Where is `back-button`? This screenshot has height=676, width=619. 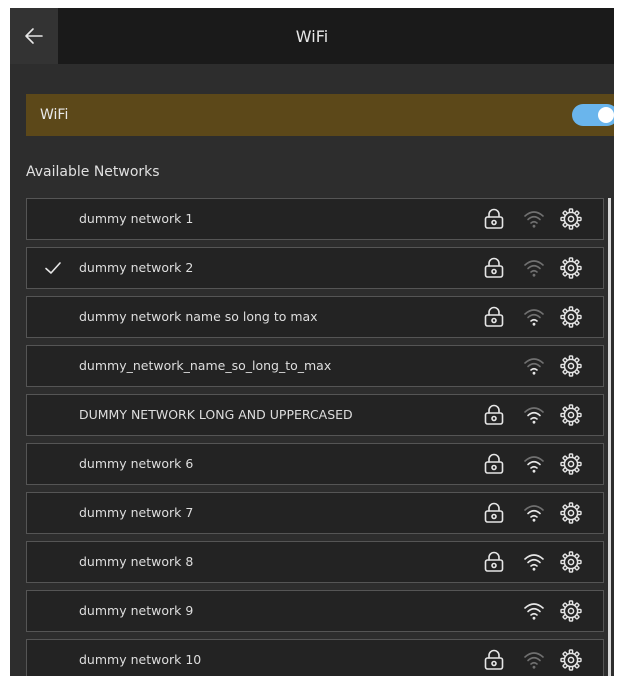 back-button is located at coordinates (34, 36).